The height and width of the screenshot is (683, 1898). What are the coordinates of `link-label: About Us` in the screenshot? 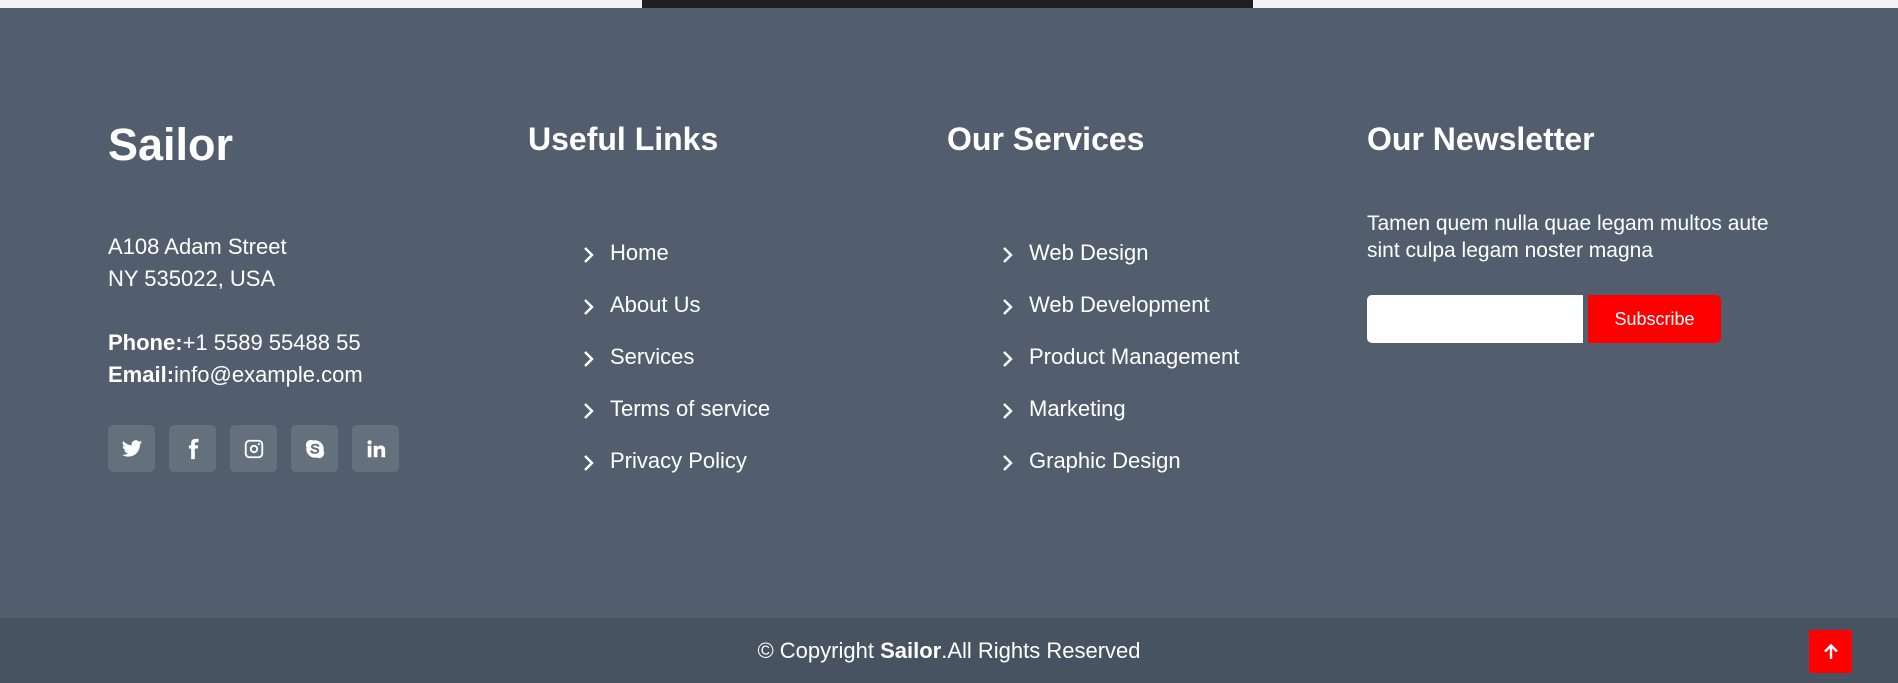 It's located at (655, 304).